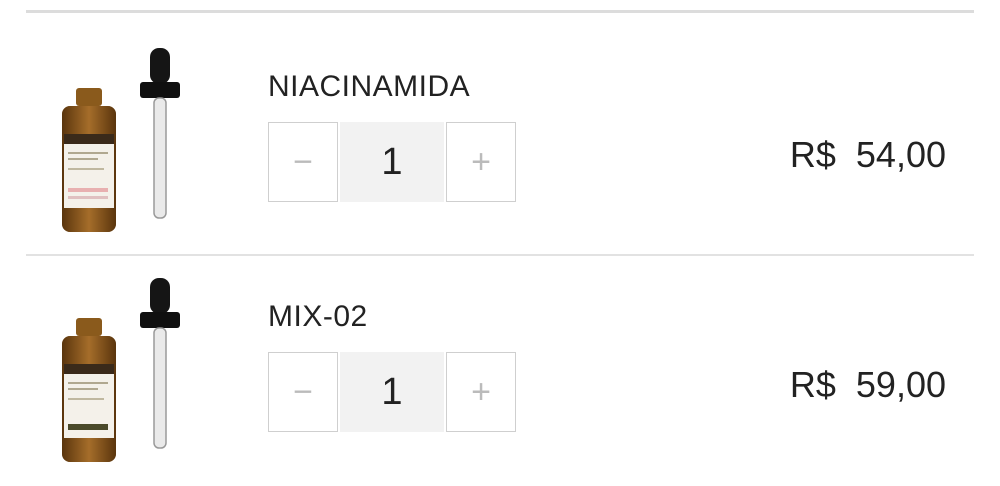 The image size is (1000, 486). I want to click on top-divider, so click(500, 11).